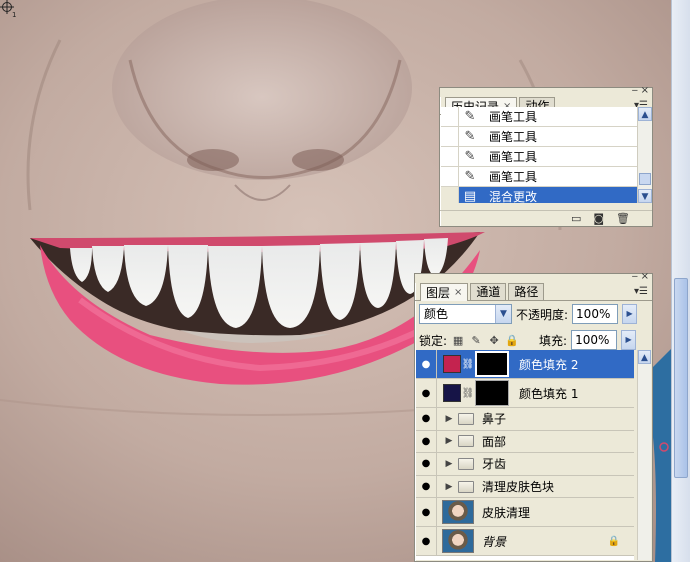 This screenshot has height=562, width=690. I want to click on layers-list: ● ⛓ 颜色填充 2 ● ⛓ 颜色填充 1 ● ▶ 鼻子 ● ▶ 面部 ● ▶, so click(525, 455).